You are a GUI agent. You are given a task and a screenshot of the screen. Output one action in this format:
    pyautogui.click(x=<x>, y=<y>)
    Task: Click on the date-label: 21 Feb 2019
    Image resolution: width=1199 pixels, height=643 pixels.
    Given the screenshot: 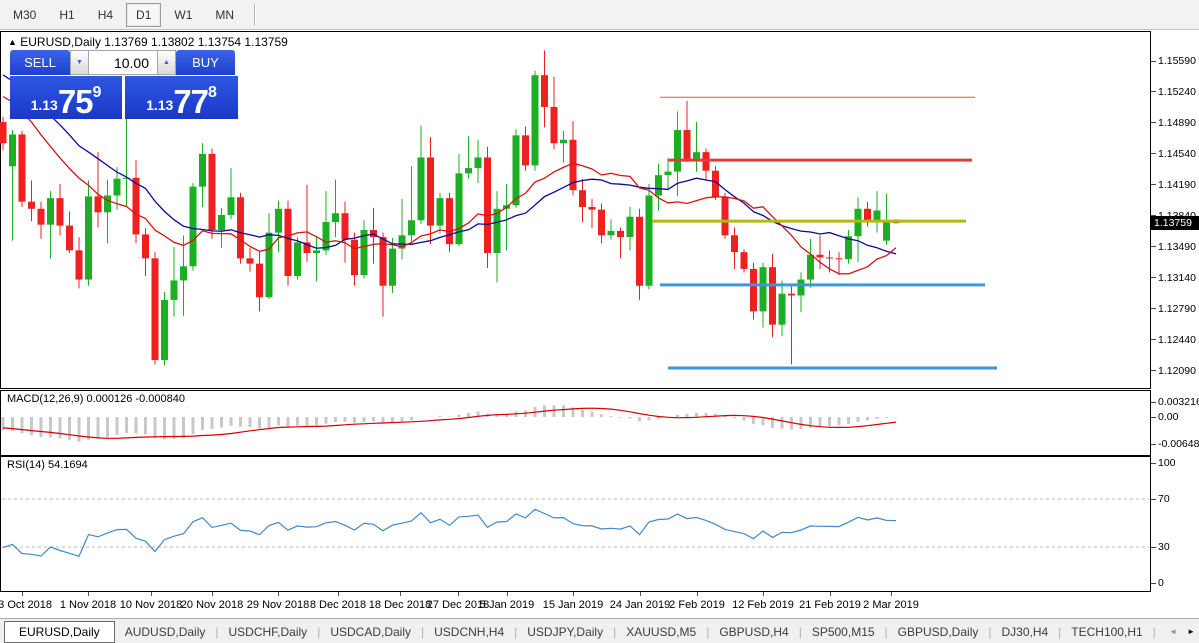 What is the action you would take?
    pyautogui.click(x=830, y=605)
    